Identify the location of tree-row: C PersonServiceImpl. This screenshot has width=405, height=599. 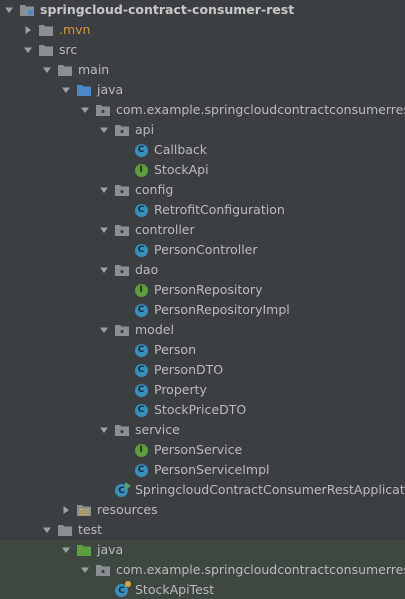
(202, 470).